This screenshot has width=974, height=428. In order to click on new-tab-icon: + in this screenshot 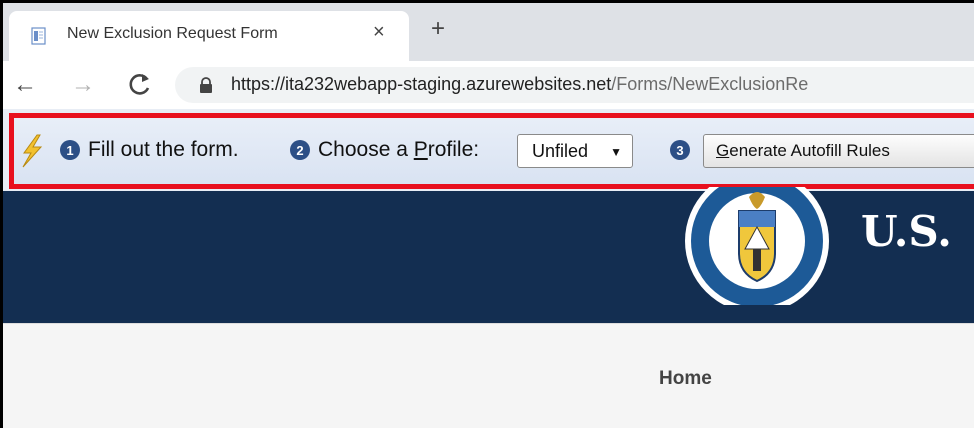, I will do `click(438, 29)`.